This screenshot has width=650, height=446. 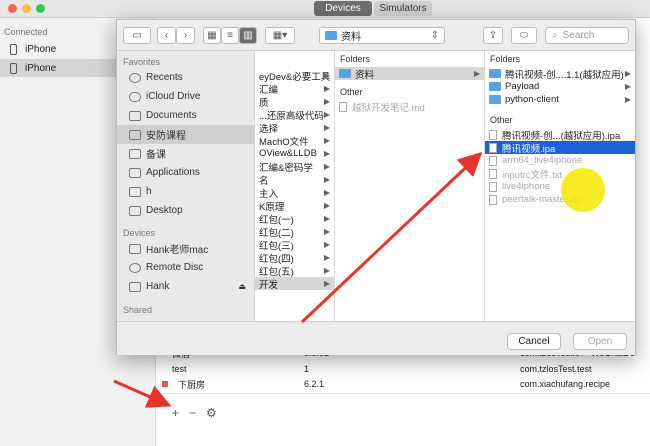 What do you see at coordinates (142, 393) in the screenshot?
I see `annotation-arrow-add-button` at bounding box center [142, 393].